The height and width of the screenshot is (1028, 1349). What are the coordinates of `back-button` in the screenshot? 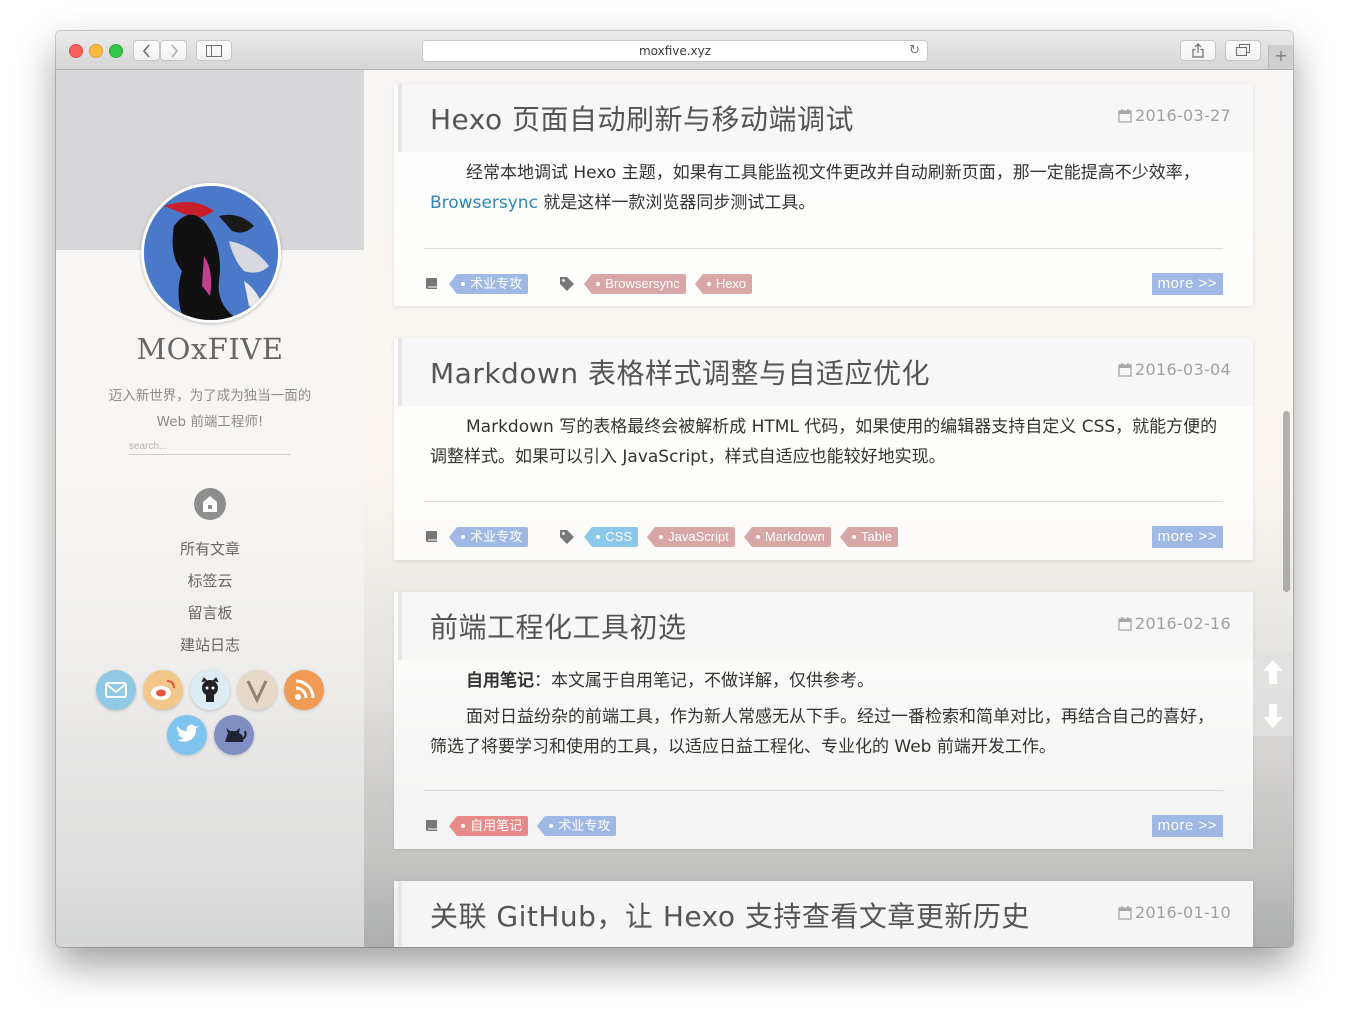 It's located at (146, 50).